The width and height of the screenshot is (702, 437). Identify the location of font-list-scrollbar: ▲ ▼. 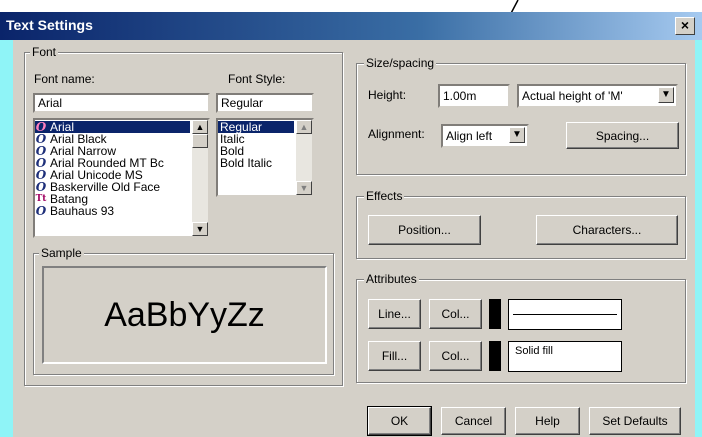
(200, 178).